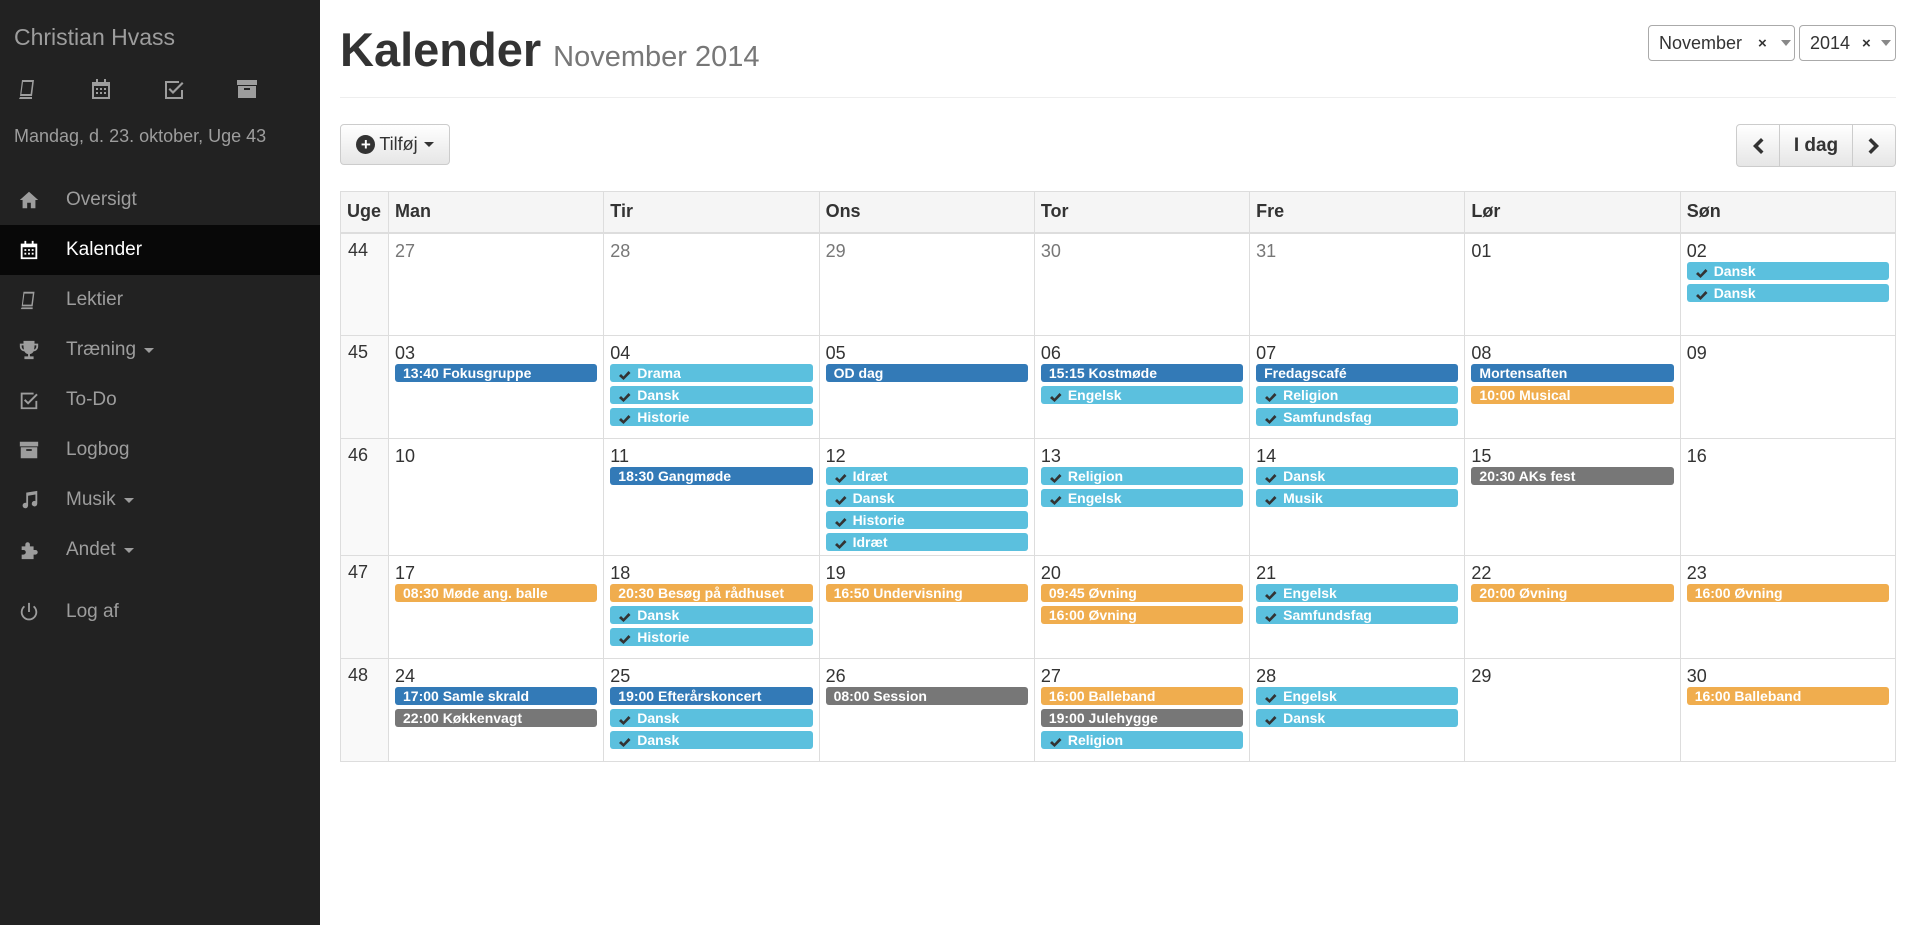  I want to click on calendar-event: 17:00 Samle skrald, so click(496, 696).